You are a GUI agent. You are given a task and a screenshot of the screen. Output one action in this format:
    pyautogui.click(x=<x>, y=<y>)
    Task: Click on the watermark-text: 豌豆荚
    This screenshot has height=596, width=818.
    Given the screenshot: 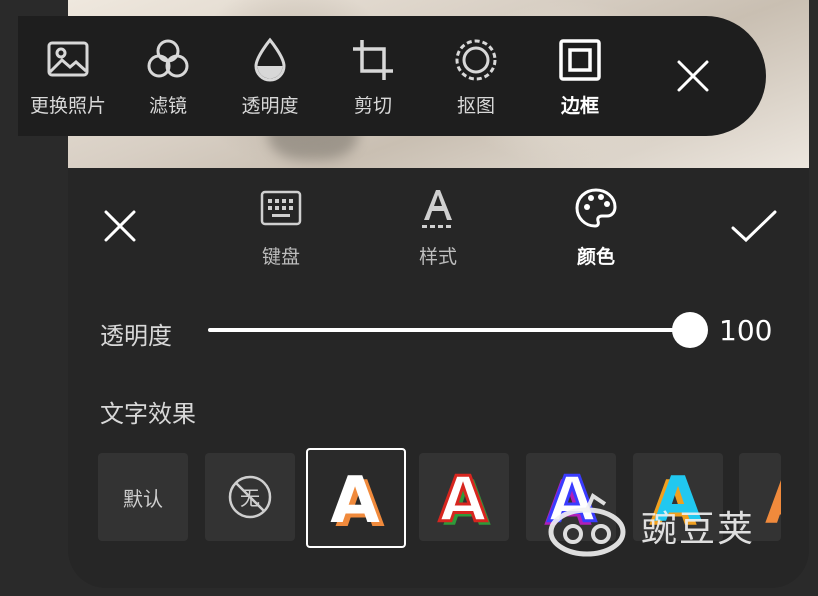 What is the action you would take?
    pyautogui.click(x=698, y=529)
    